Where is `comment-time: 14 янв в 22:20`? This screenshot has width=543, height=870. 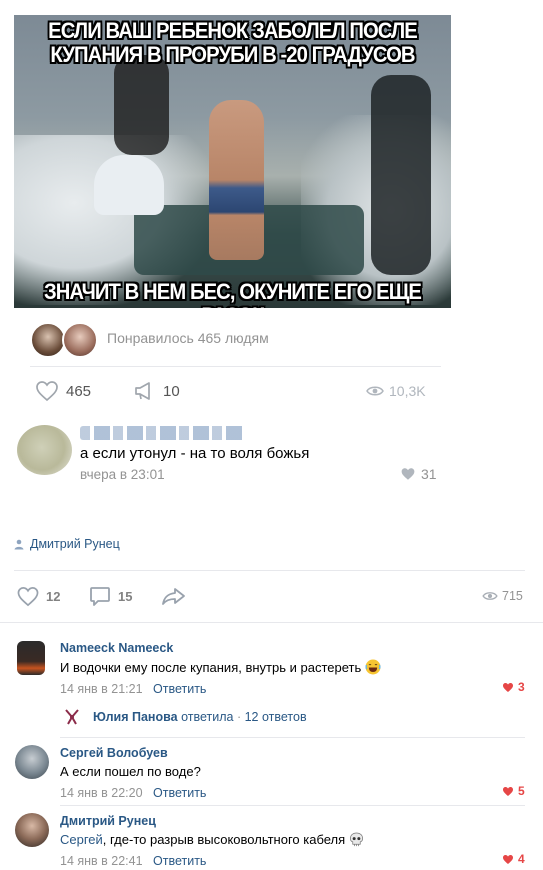 comment-time: 14 янв в 22:20 is located at coordinates (101, 793).